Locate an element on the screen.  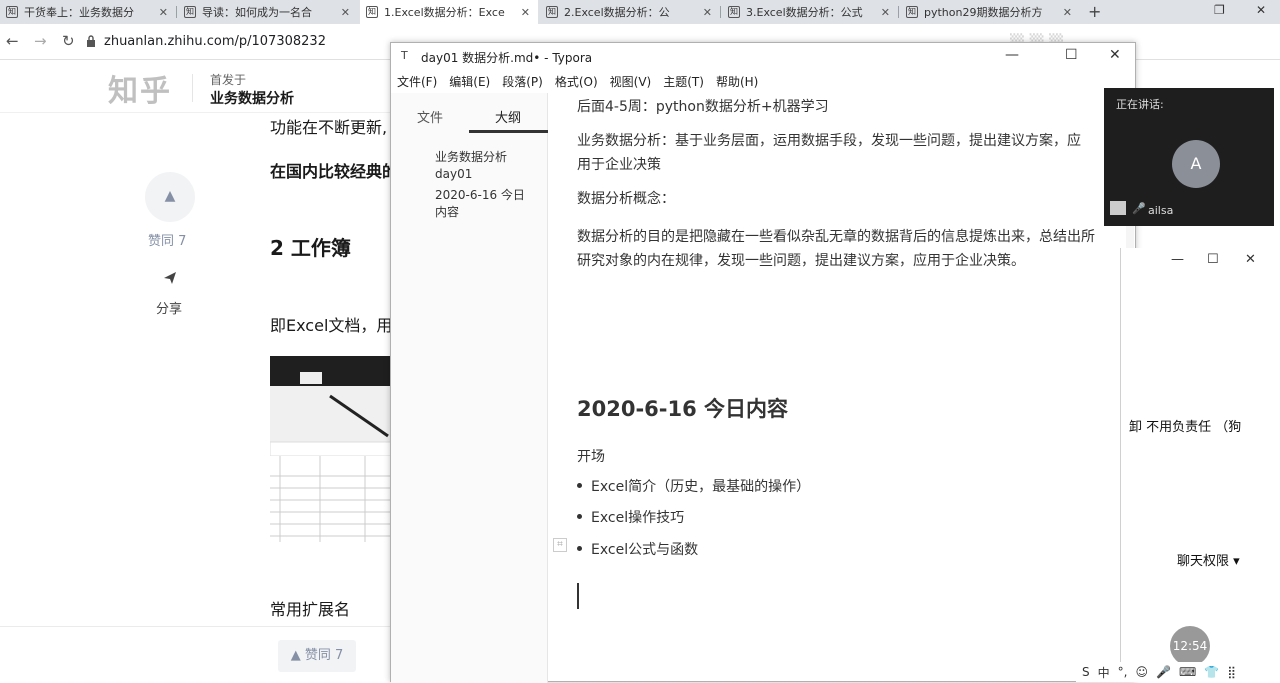
menu-edit: 编辑(E) is located at coordinates (469, 82).